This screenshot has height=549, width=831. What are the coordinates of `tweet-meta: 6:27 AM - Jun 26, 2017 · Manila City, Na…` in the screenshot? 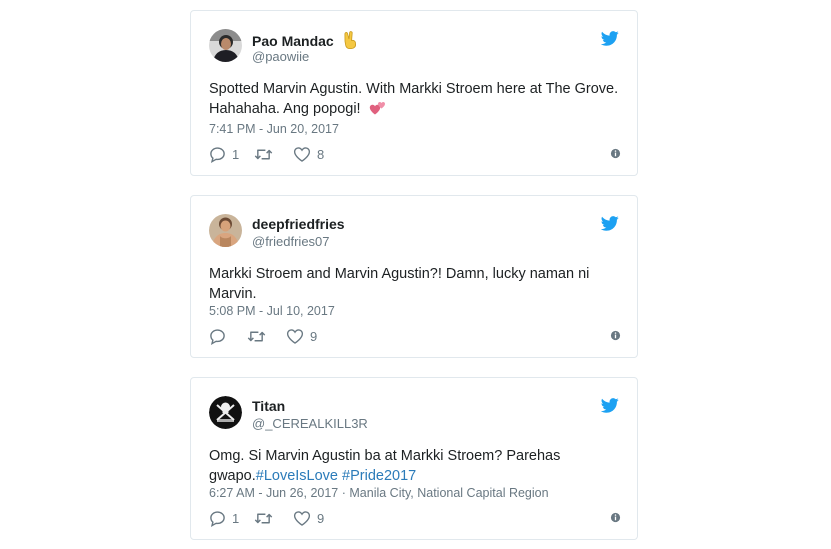 It's located at (379, 493).